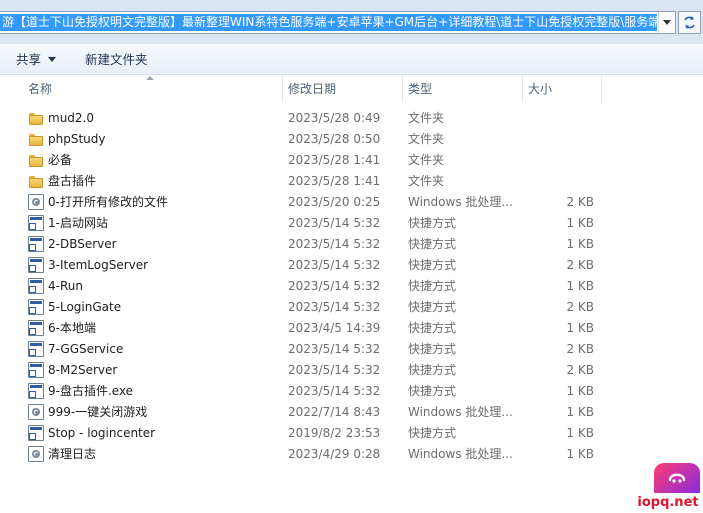  Describe the element at coordinates (85, 307) in the screenshot. I see `file-name: 5-LoginGate` at that location.